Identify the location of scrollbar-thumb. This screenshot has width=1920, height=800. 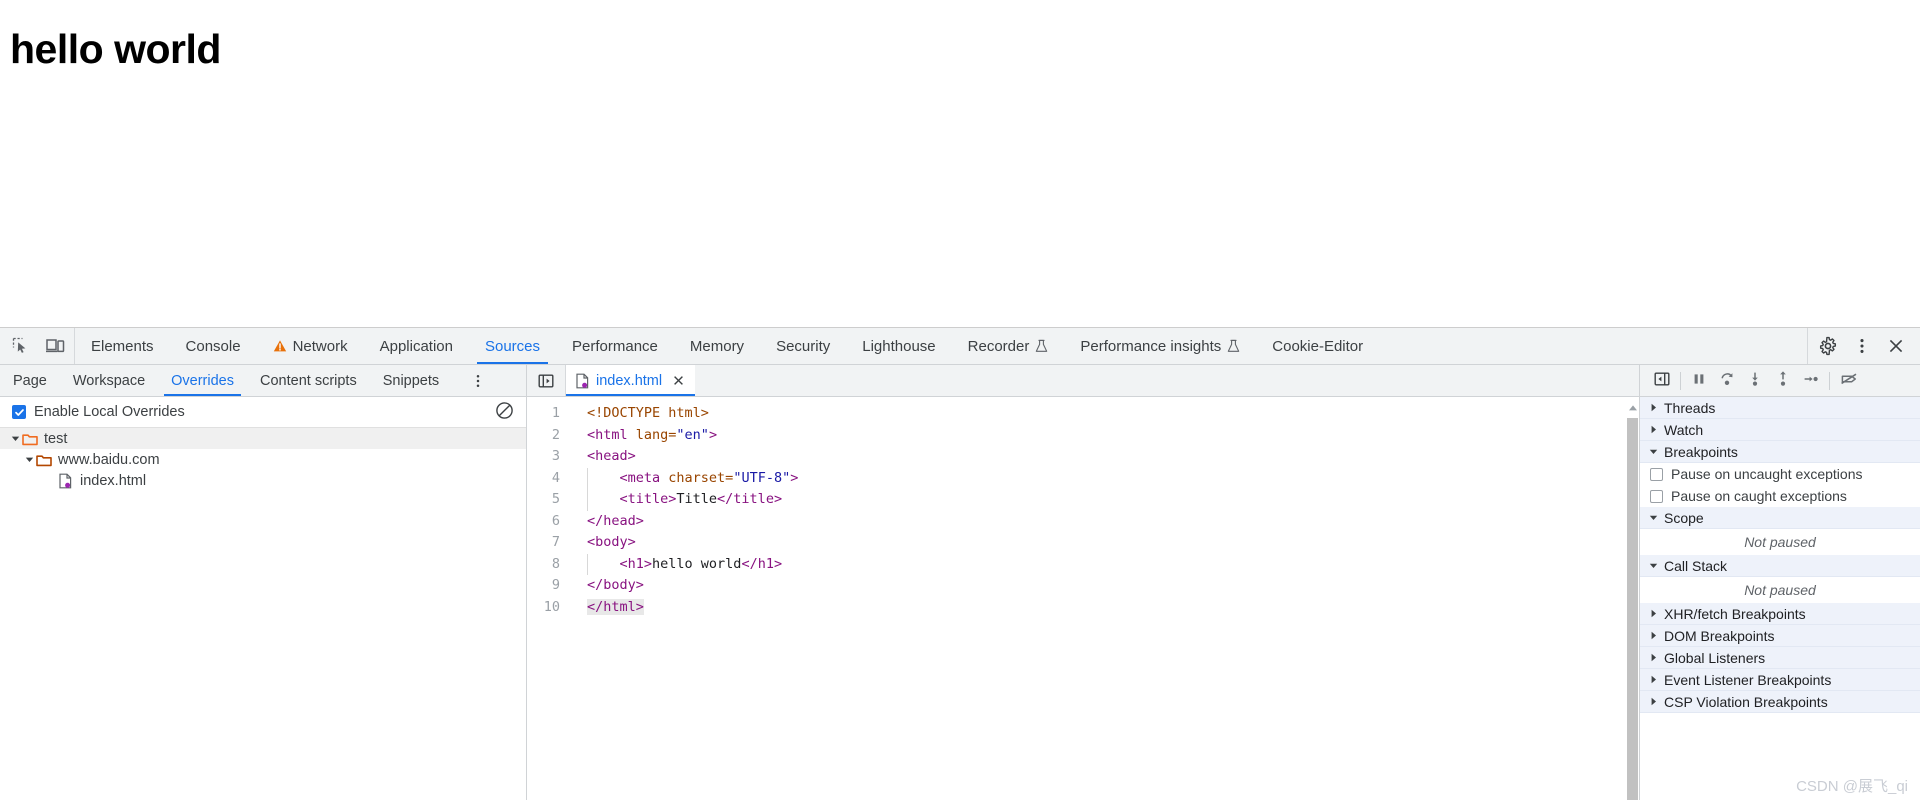
(1632, 609).